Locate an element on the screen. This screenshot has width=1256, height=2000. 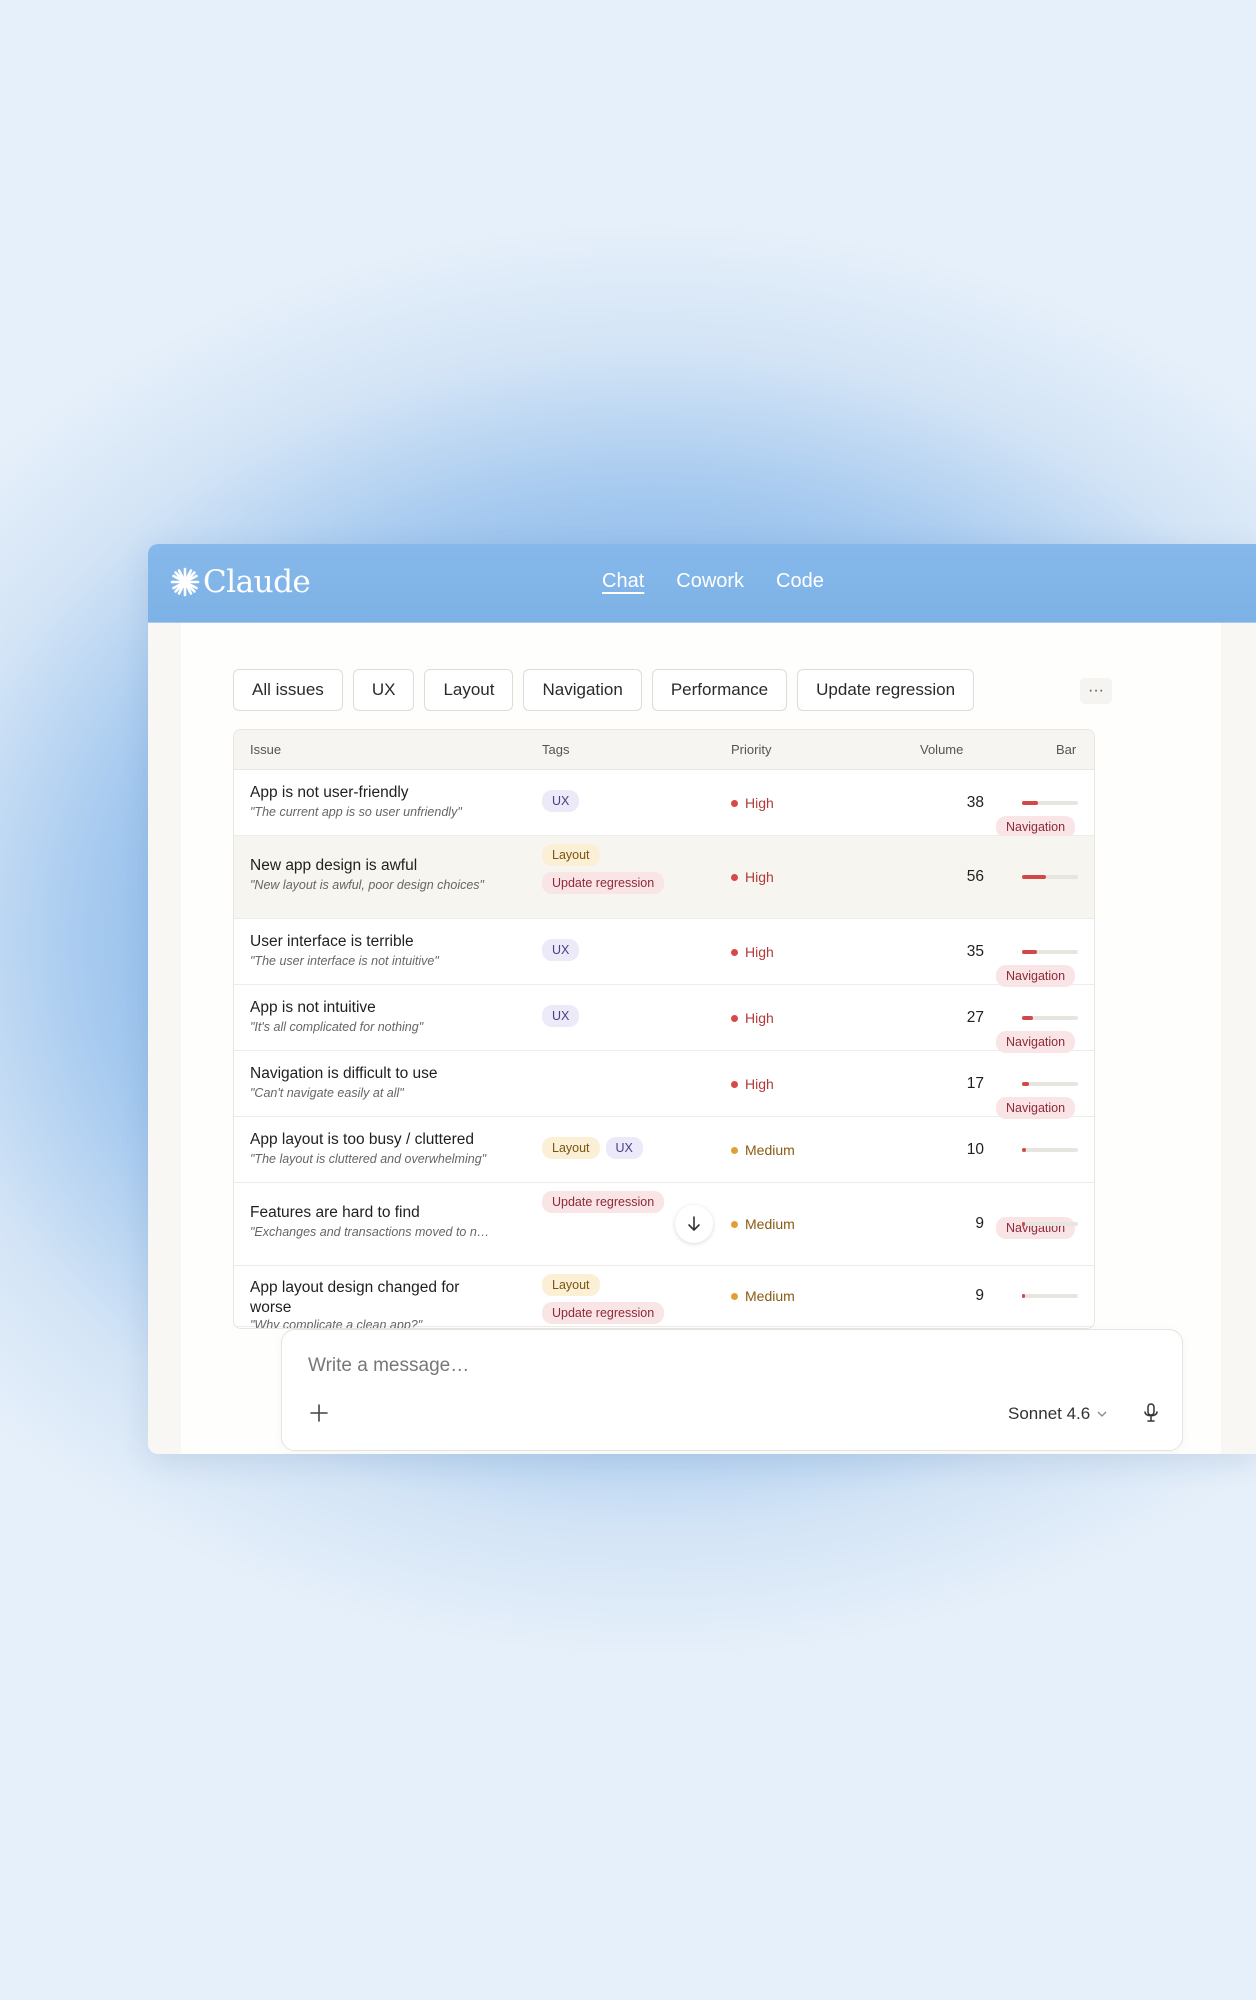
volume-value: 17 is located at coordinates (975, 1083).